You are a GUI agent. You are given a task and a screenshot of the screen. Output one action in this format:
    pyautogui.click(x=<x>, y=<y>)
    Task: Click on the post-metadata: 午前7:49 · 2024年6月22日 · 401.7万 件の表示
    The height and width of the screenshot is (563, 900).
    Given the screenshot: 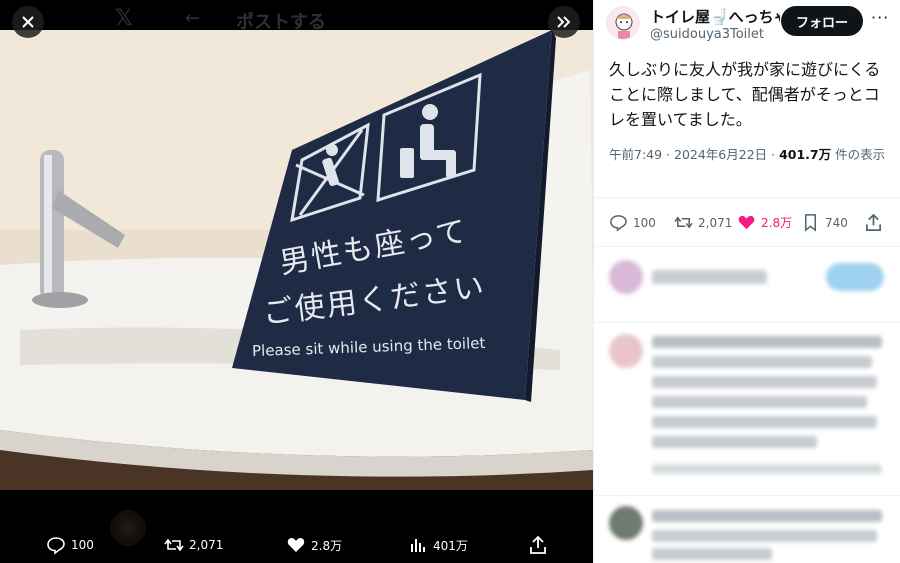 What is the action you would take?
    pyautogui.click(x=751, y=155)
    